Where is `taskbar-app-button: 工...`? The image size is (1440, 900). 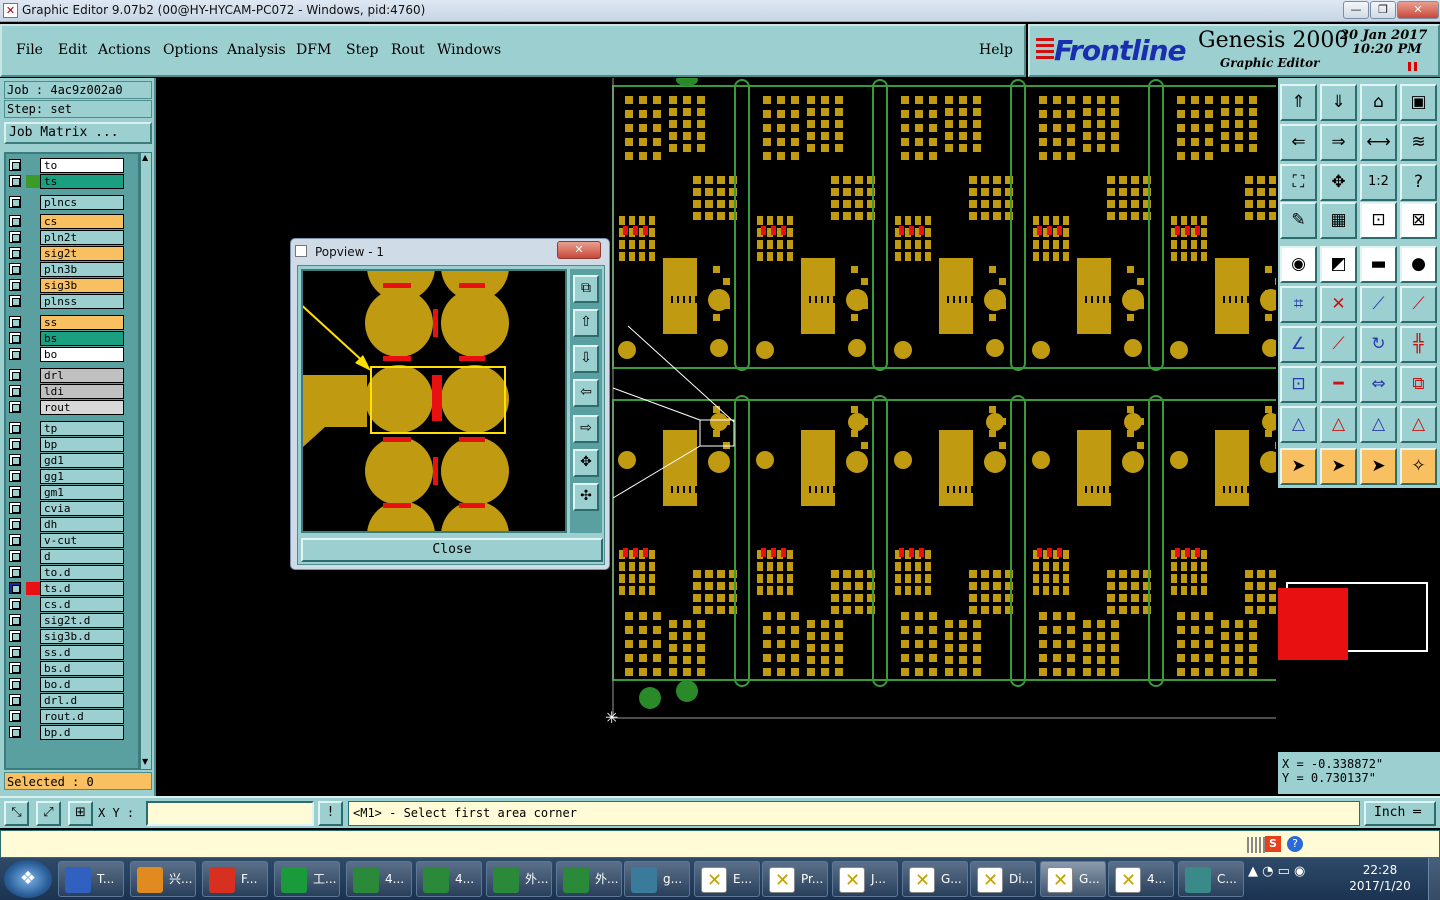
taskbar-app-button: 工... is located at coordinates (307, 879).